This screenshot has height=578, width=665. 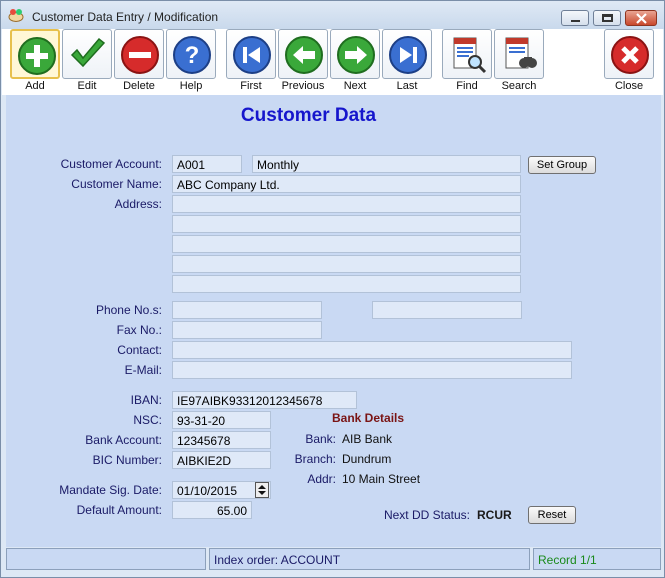 I want to click on bank-addr-value: 10 Main Street, so click(x=381, y=479).